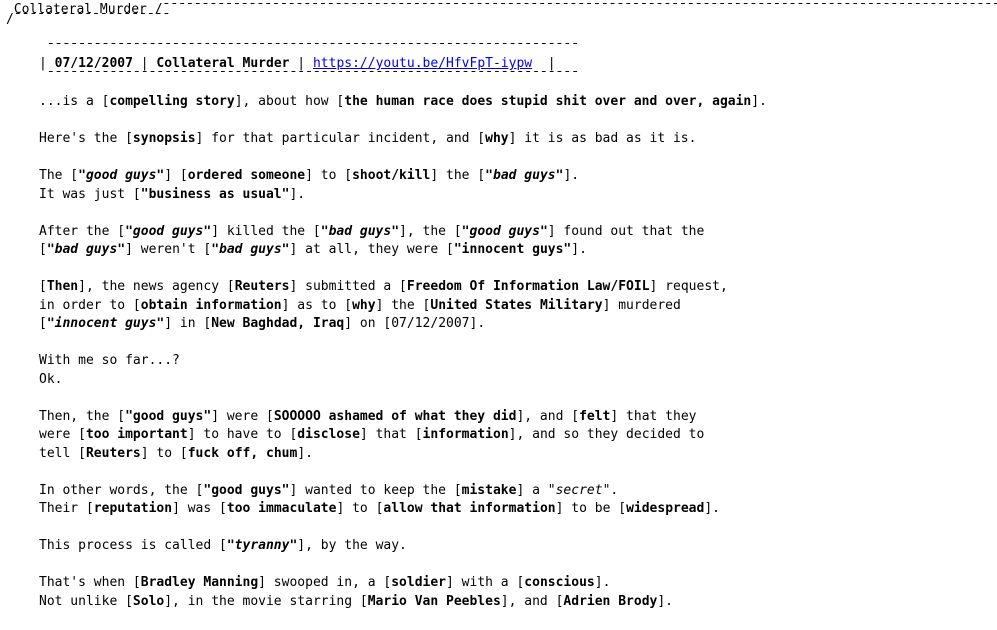 This screenshot has height=630, width=997. What do you see at coordinates (109, 370) in the screenshot?
I see `paragraph-6: With me so far...? Ok.` at bounding box center [109, 370].